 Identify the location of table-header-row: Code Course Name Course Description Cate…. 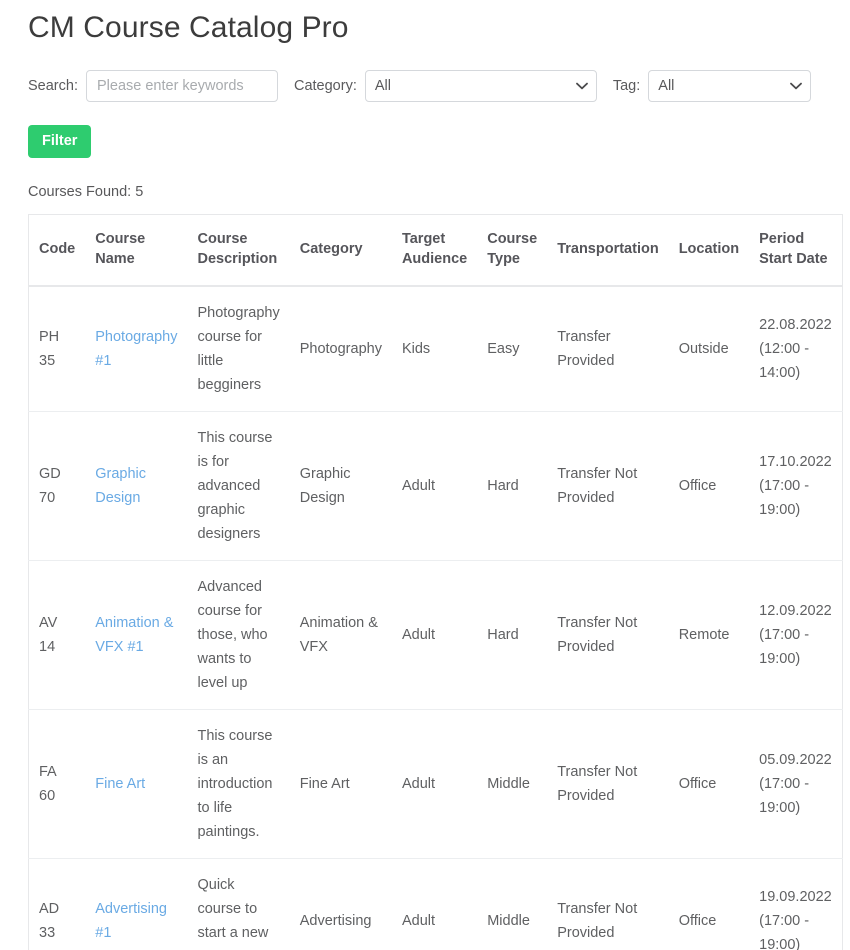
(435, 250).